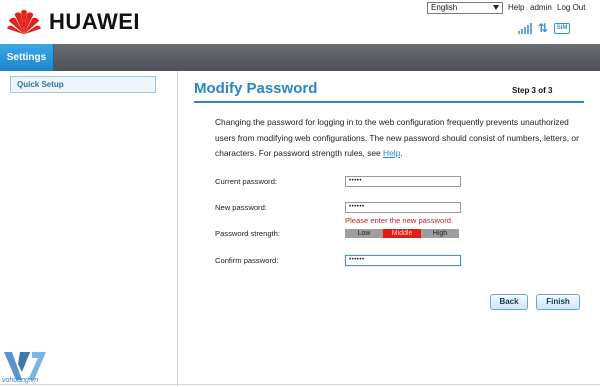  I want to click on finish-button: Finish, so click(558, 302).